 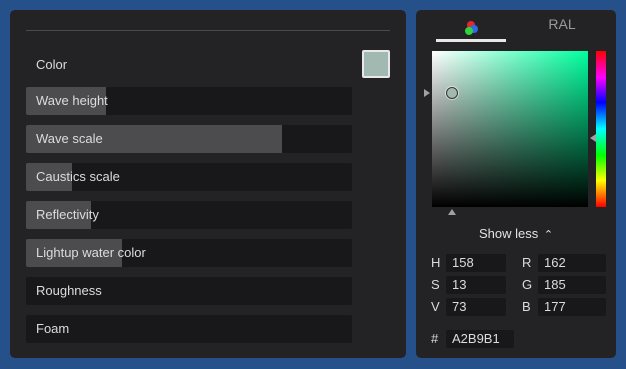 I want to click on chevron-up-icon: ⌃, so click(x=548, y=235).